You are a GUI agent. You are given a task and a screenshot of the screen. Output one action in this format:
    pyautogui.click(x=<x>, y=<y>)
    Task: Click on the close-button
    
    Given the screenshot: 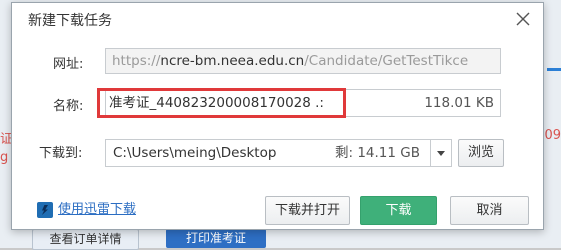 What is the action you would take?
    pyautogui.click(x=523, y=19)
    